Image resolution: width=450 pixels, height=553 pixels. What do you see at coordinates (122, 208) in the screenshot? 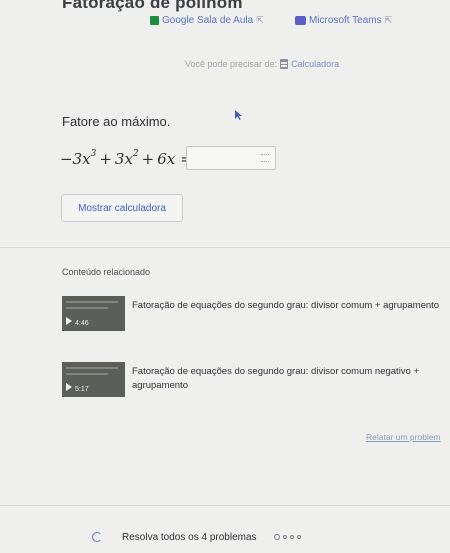
I see `show-calculator-button: Mostrar calculadora` at bounding box center [122, 208].